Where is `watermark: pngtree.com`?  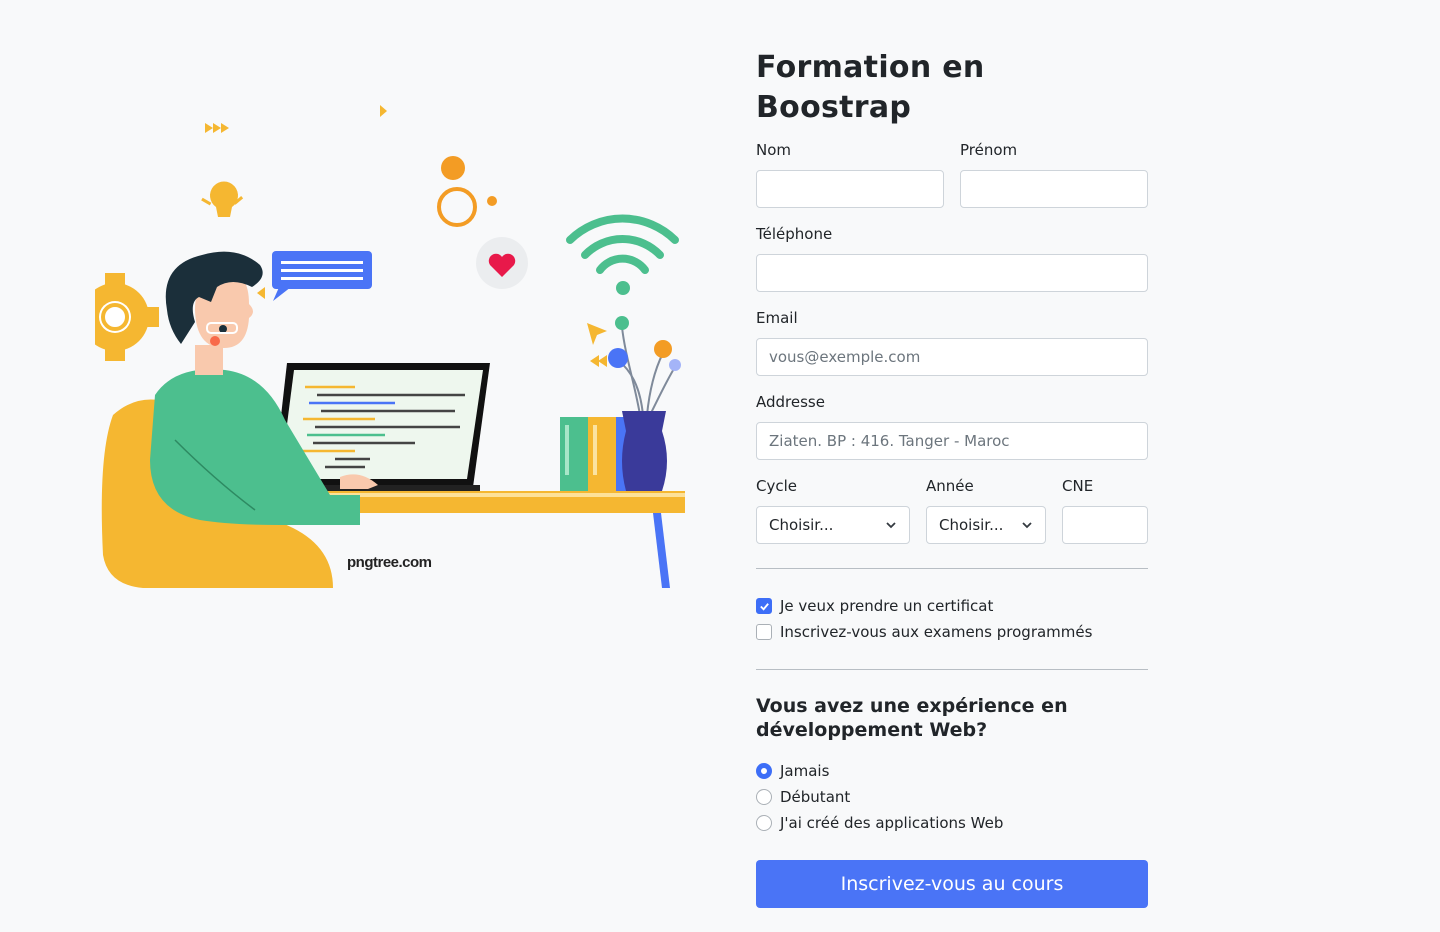 watermark: pngtree.com is located at coordinates (389, 562).